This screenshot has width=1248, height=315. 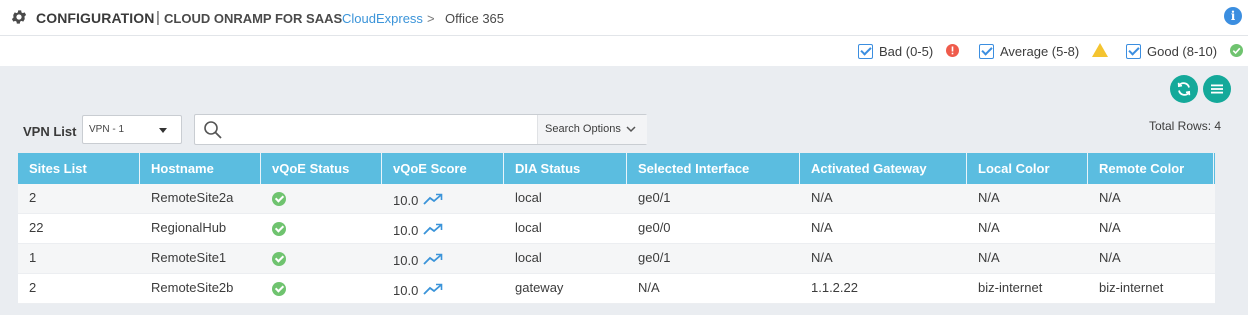 I want to click on menu-button, so click(x=1217, y=89).